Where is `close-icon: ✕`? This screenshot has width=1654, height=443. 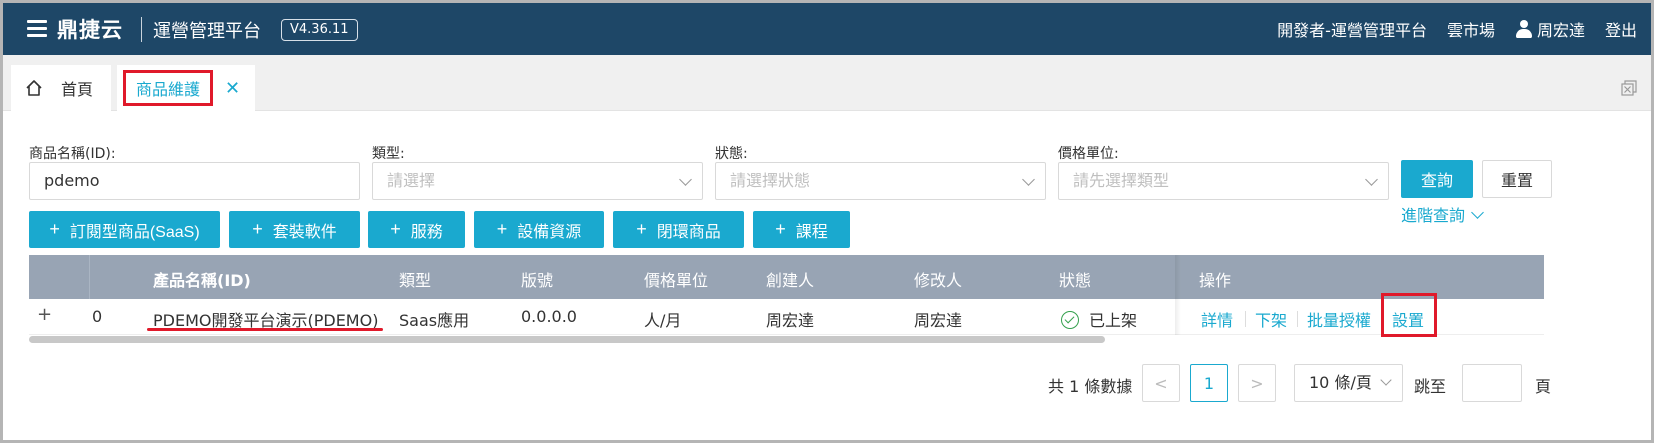
close-icon: ✕ is located at coordinates (232, 88).